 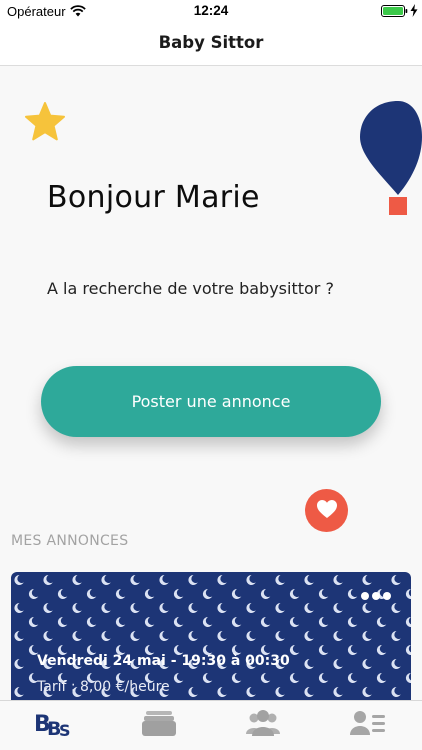 What do you see at coordinates (45, 124) in the screenshot?
I see `star-icon` at bounding box center [45, 124].